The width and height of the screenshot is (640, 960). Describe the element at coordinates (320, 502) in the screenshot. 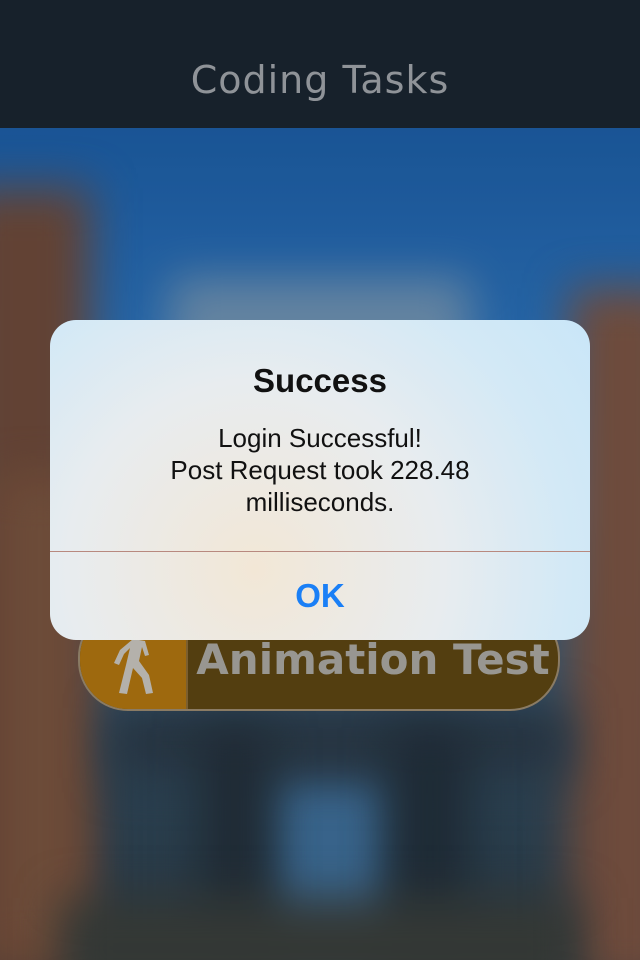

I see `alert-message-line: milliseconds.` at that location.